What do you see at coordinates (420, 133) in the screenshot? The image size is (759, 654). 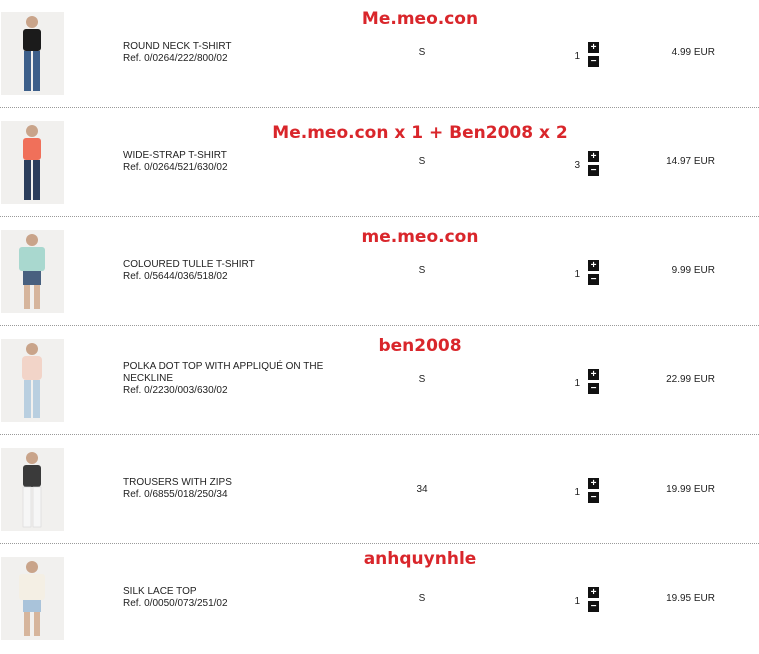 I see `buyer-annotation: Me.meo.con x 1 + Ben2008 x 2` at bounding box center [420, 133].